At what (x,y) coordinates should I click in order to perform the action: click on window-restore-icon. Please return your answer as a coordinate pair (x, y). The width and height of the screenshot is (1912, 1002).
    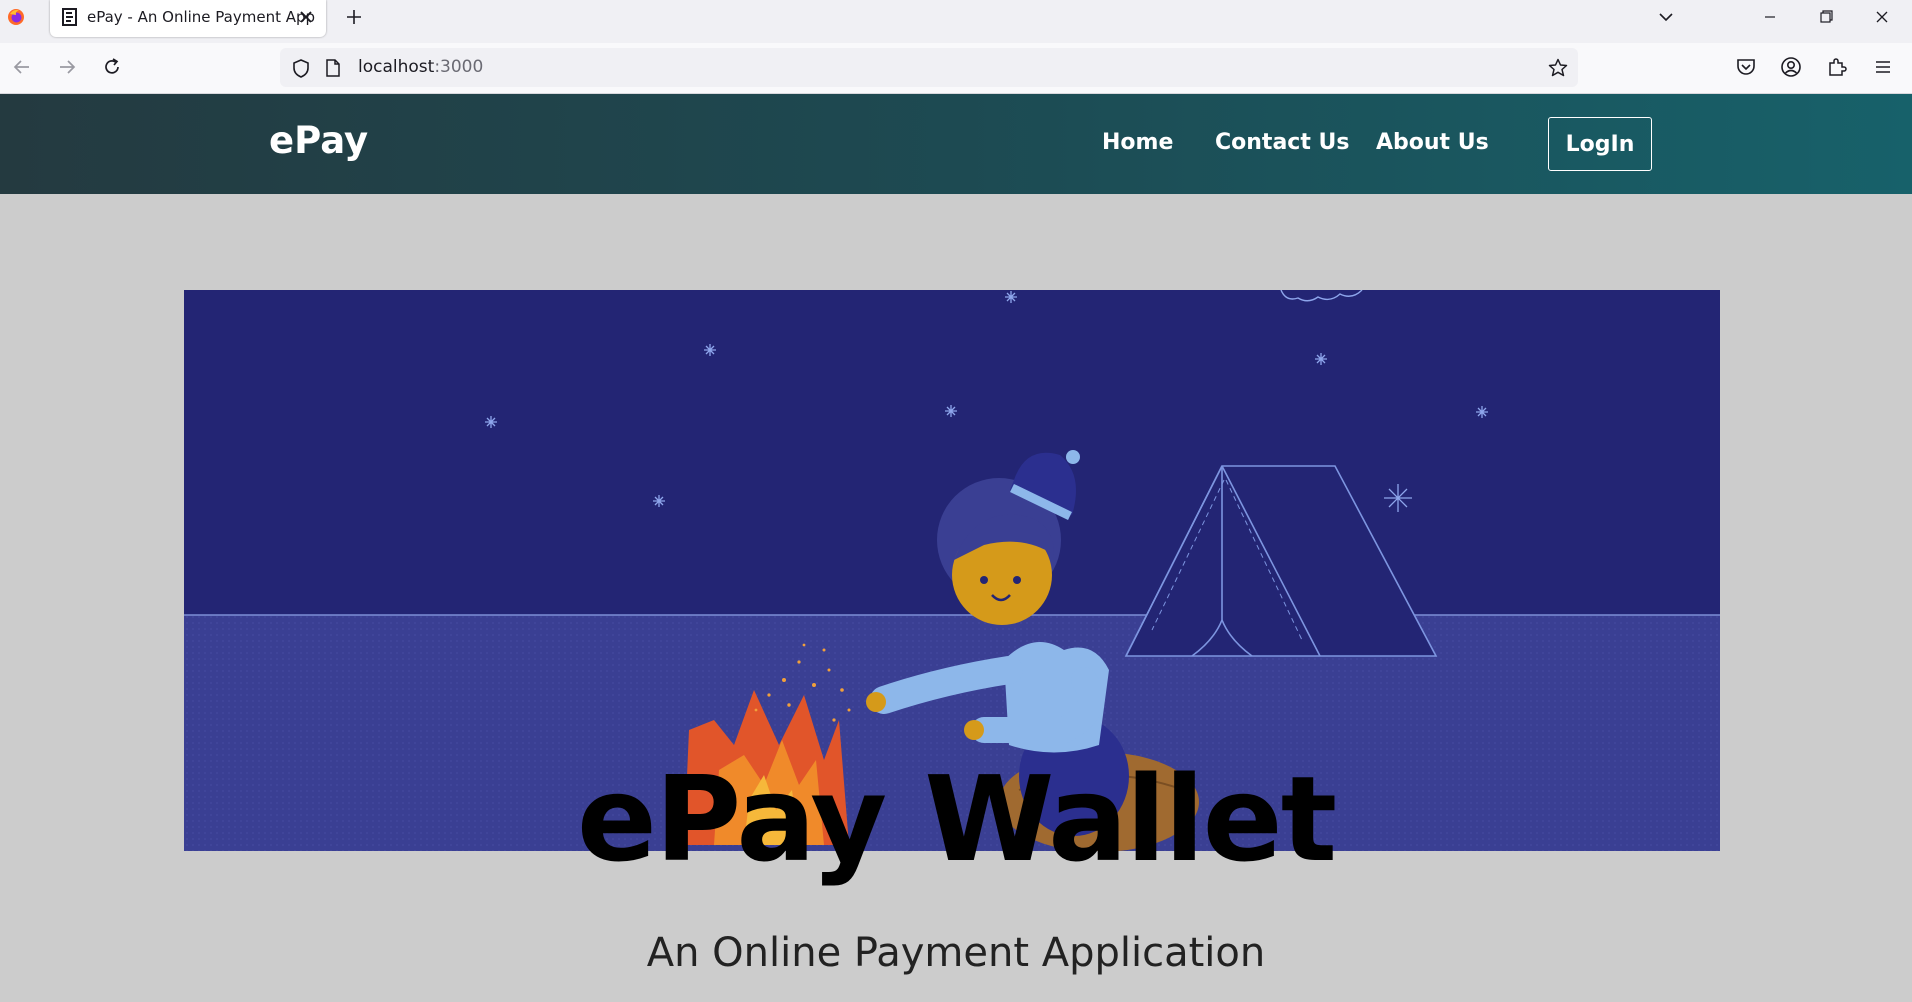
    Looking at the image, I should click on (1826, 17).